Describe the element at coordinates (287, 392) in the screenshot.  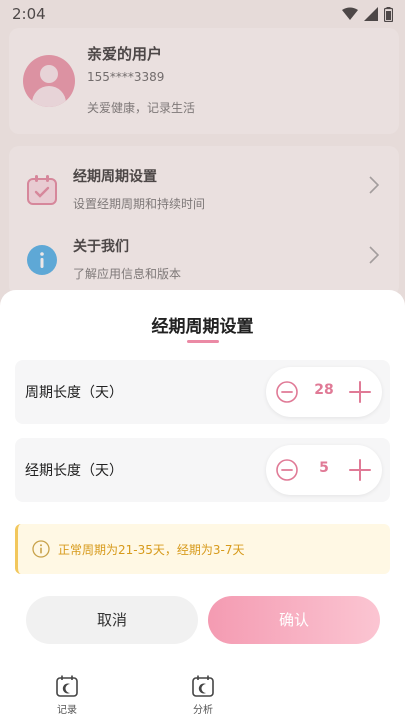
I see `decrease-cycle-button` at that location.